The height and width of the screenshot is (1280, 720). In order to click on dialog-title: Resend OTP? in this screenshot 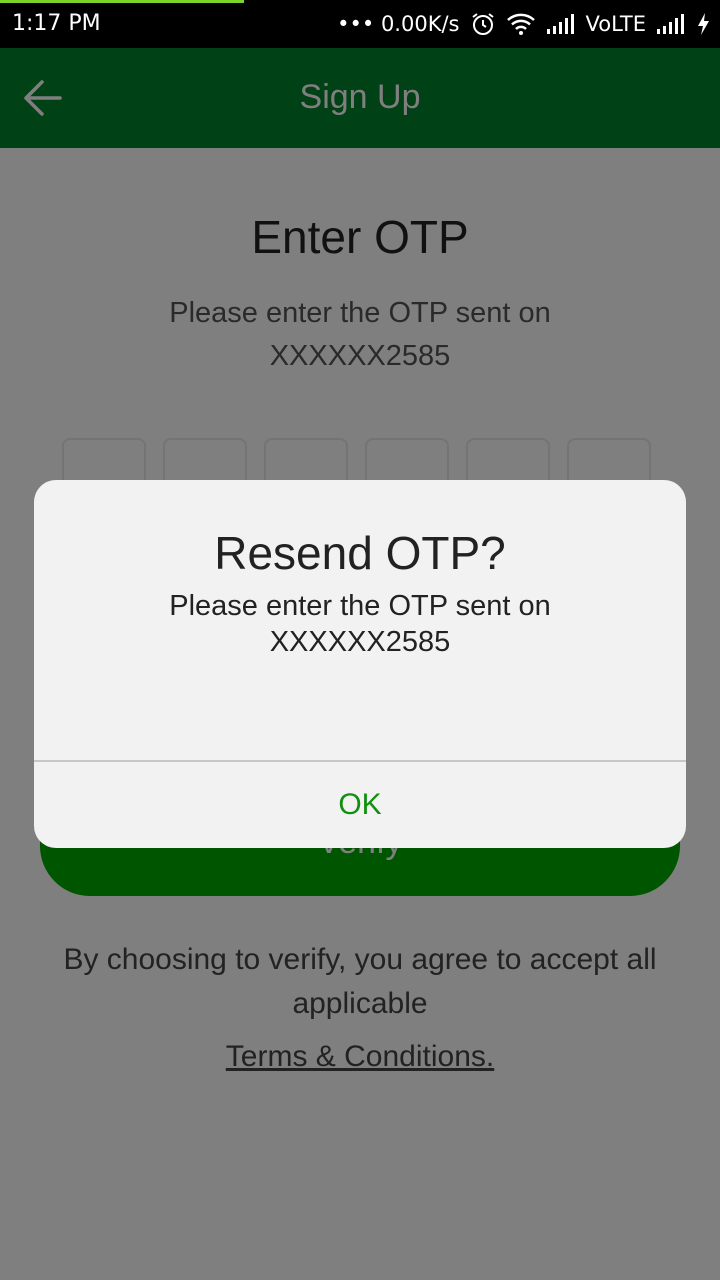, I will do `click(360, 553)`.